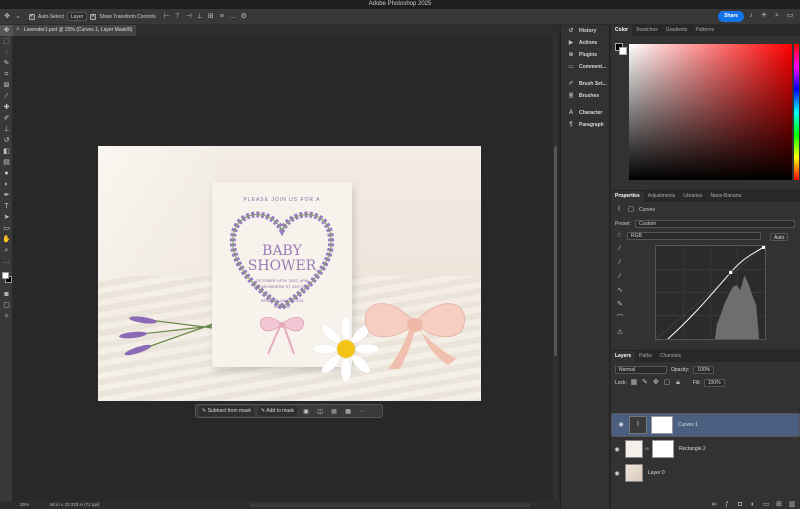 The image size is (800, 509). Describe the element at coordinates (277, 411) in the screenshot. I see `add-to-mask-button: ✎ Add to mask` at that location.